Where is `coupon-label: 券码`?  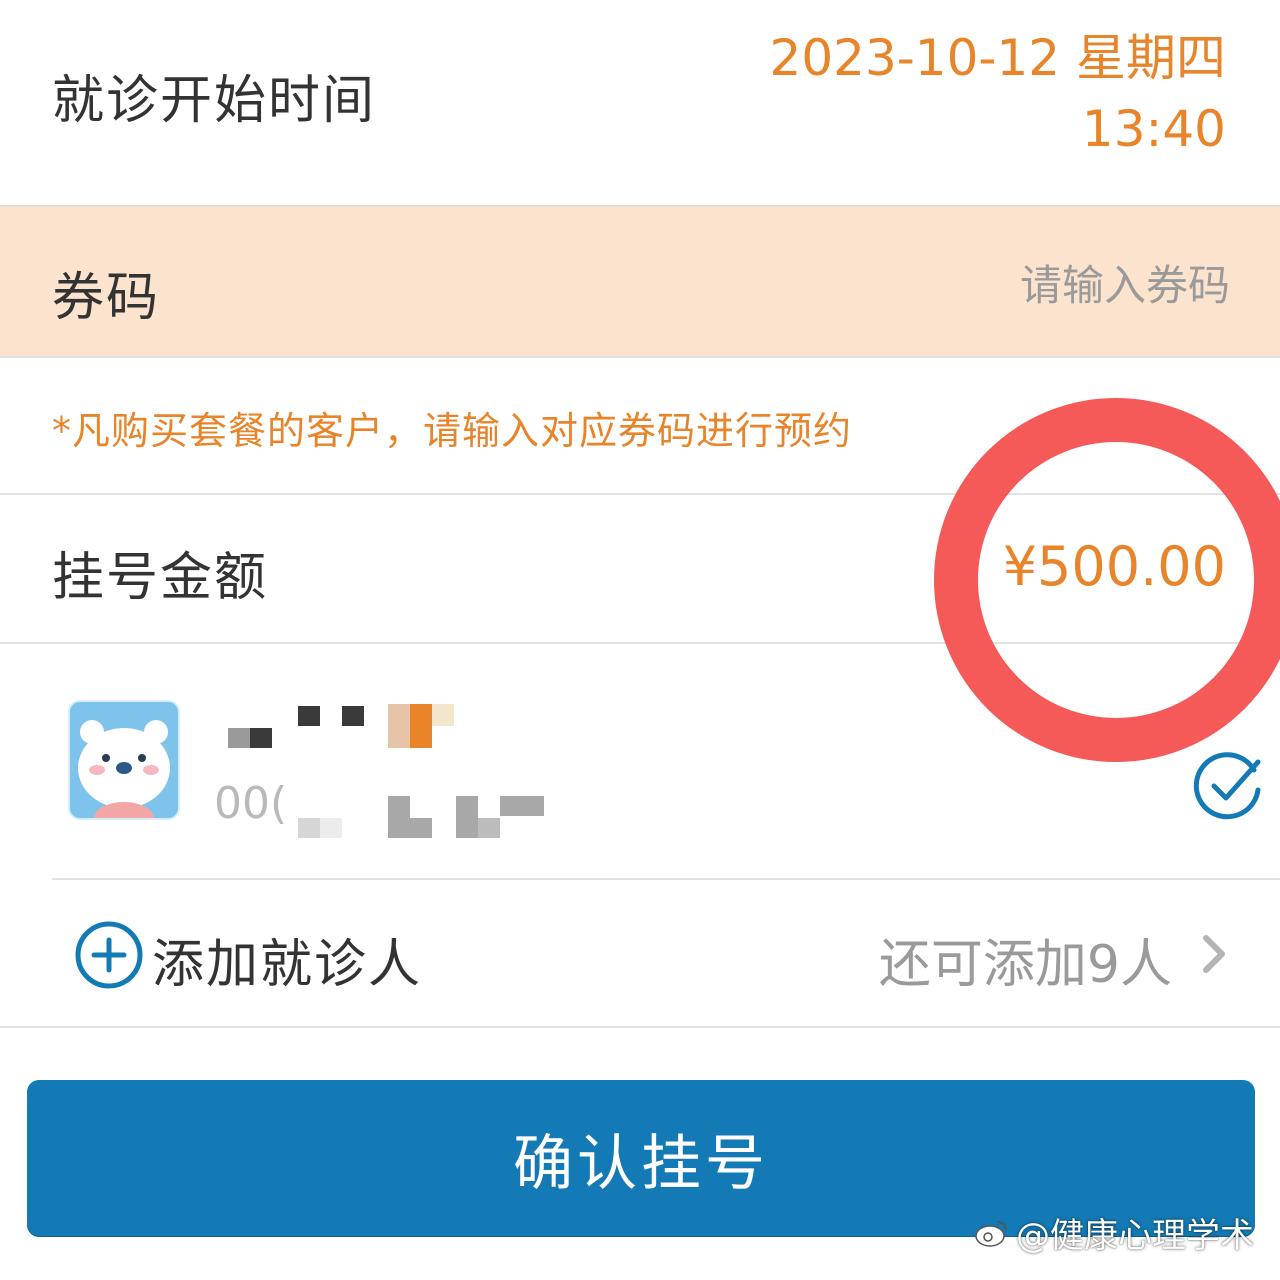
coupon-label: 券码 is located at coordinates (106, 298).